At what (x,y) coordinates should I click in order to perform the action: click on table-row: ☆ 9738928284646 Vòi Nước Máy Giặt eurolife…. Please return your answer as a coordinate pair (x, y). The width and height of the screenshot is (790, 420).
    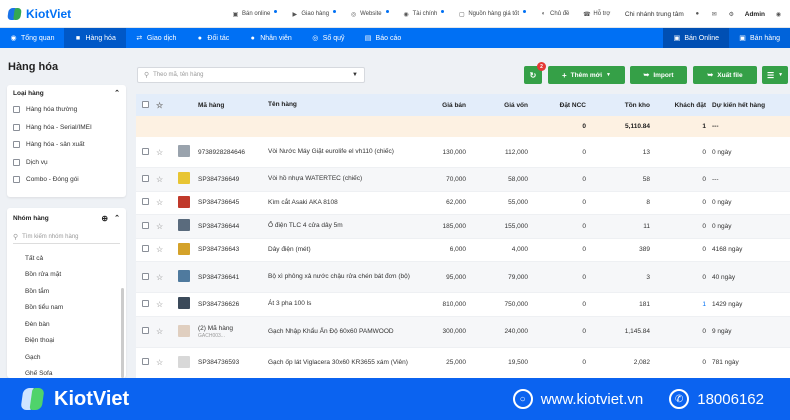
    Looking at the image, I should click on (463, 152).